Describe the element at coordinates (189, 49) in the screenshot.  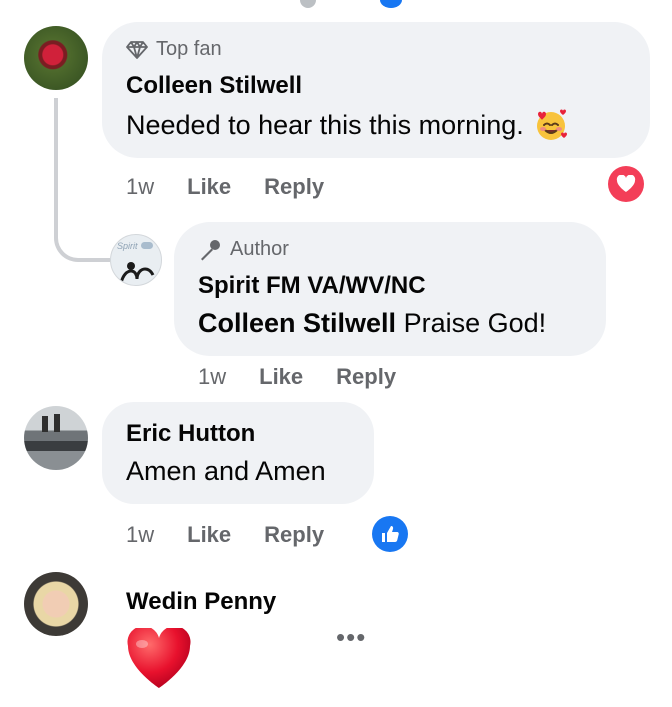
I see `top-fan-label: Top fan` at that location.